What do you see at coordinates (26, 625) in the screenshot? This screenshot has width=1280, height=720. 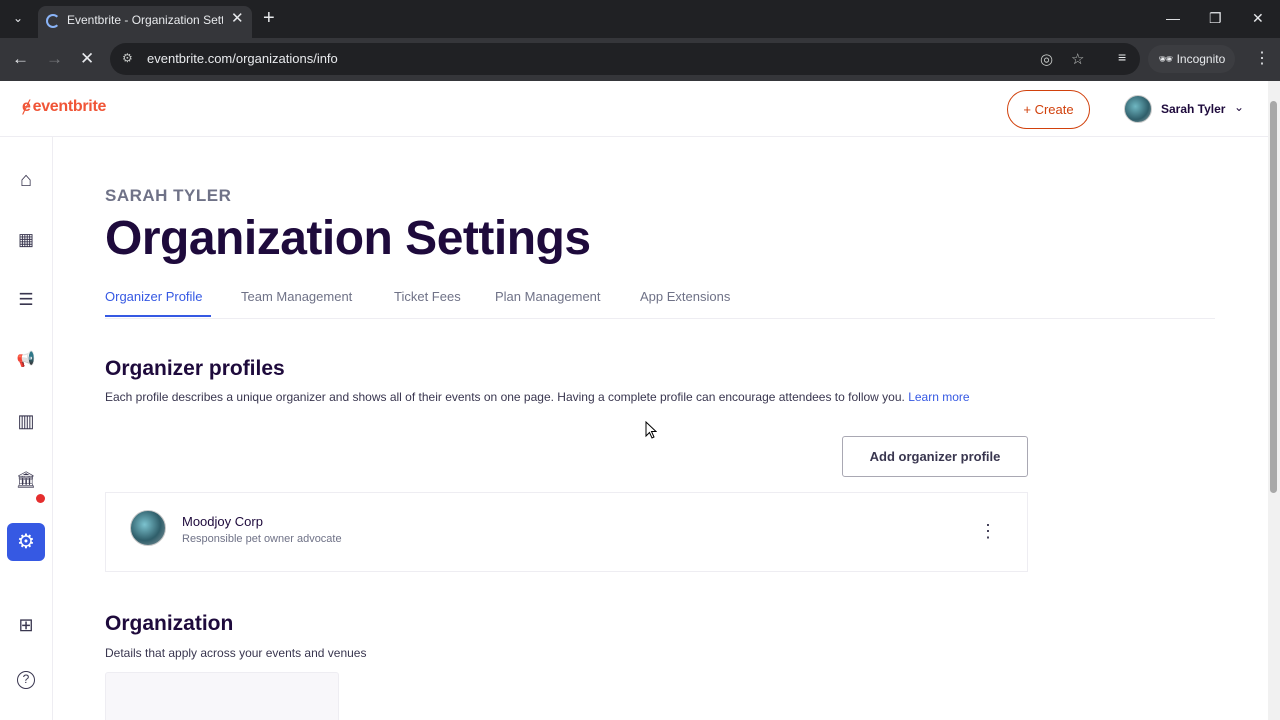 I see `apps-grid-icon: ⊞` at bounding box center [26, 625].